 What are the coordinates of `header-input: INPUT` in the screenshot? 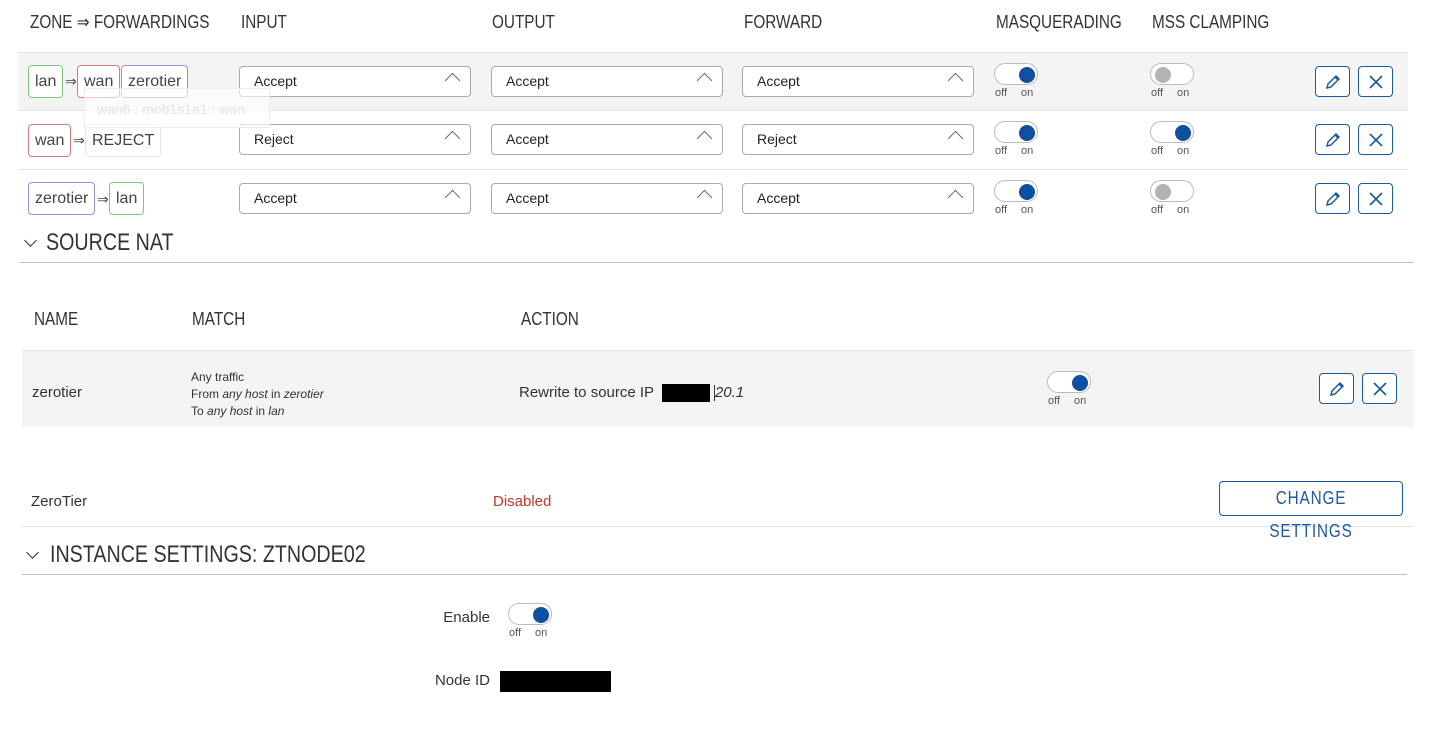 It's located at (264, 22).